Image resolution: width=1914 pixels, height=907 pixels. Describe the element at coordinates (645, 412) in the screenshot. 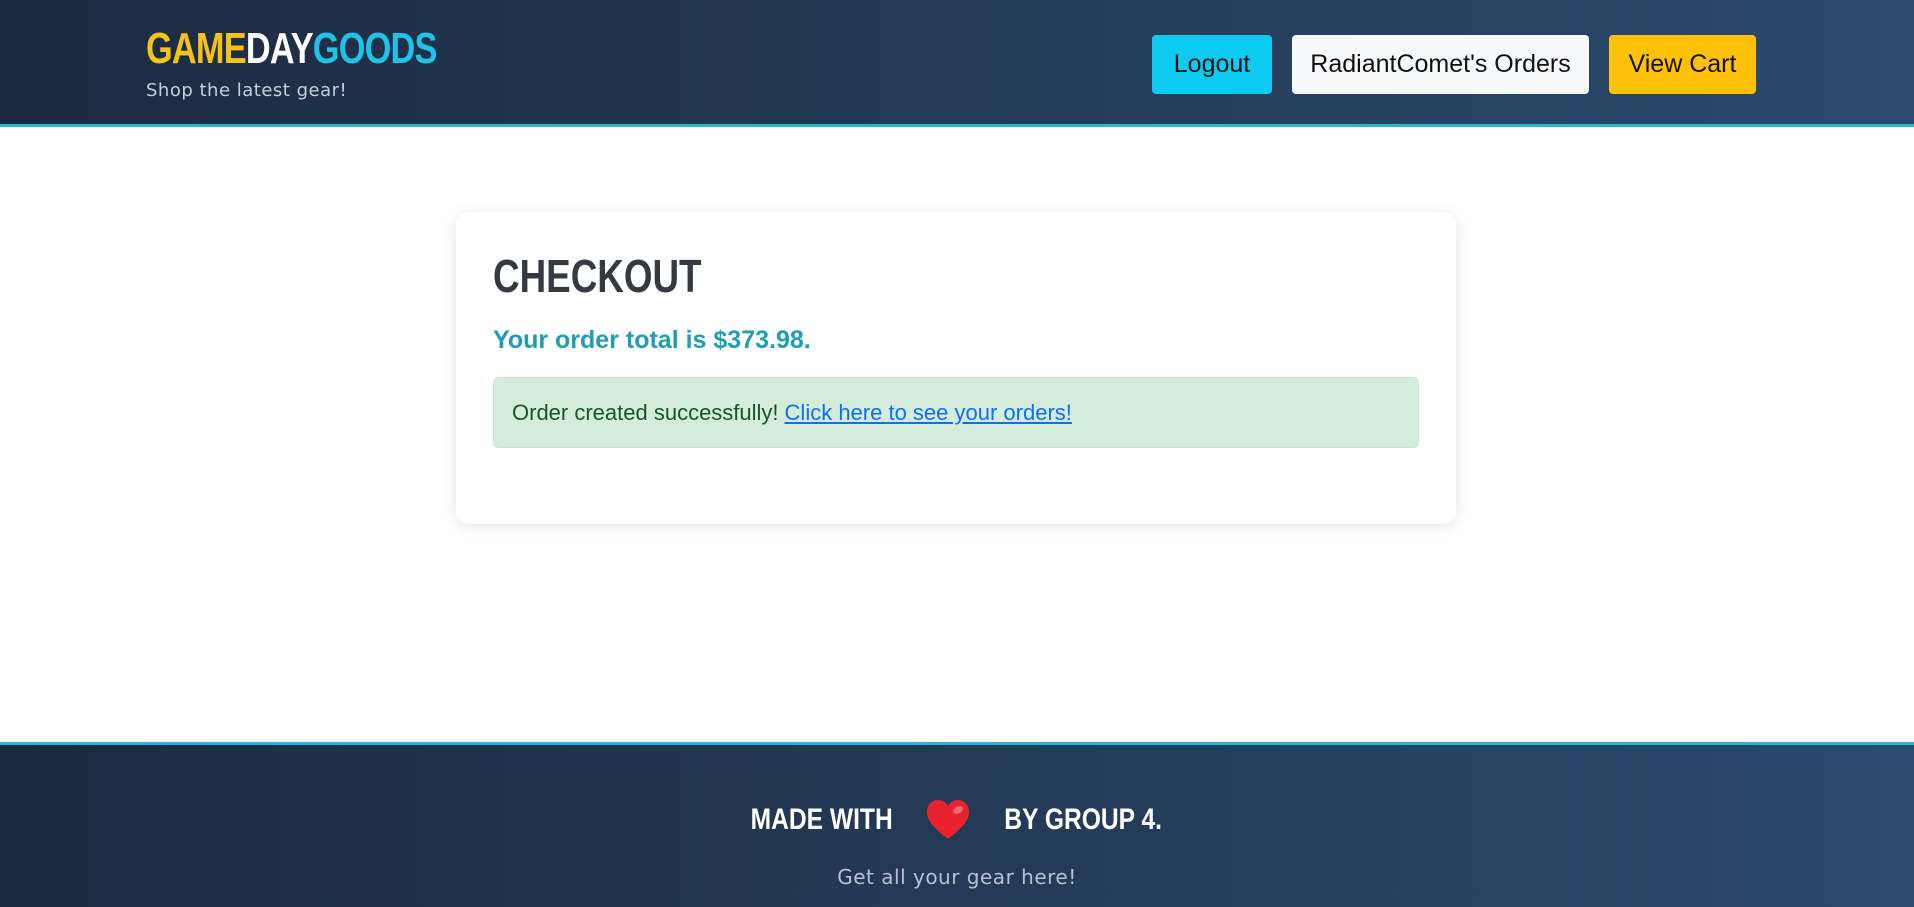

I see `alert-message: Order created successfully!` at that location.